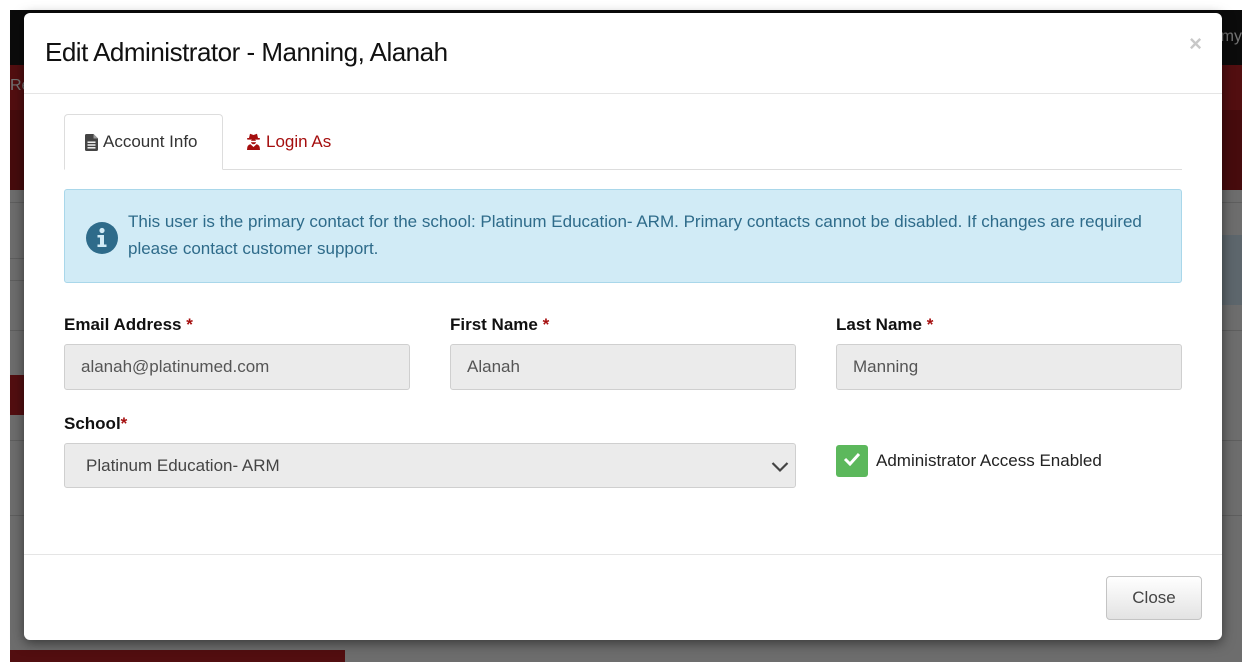  I want to click on modal-header: Edit Administrator - Manning, Alanah ×, so click(623, 53).